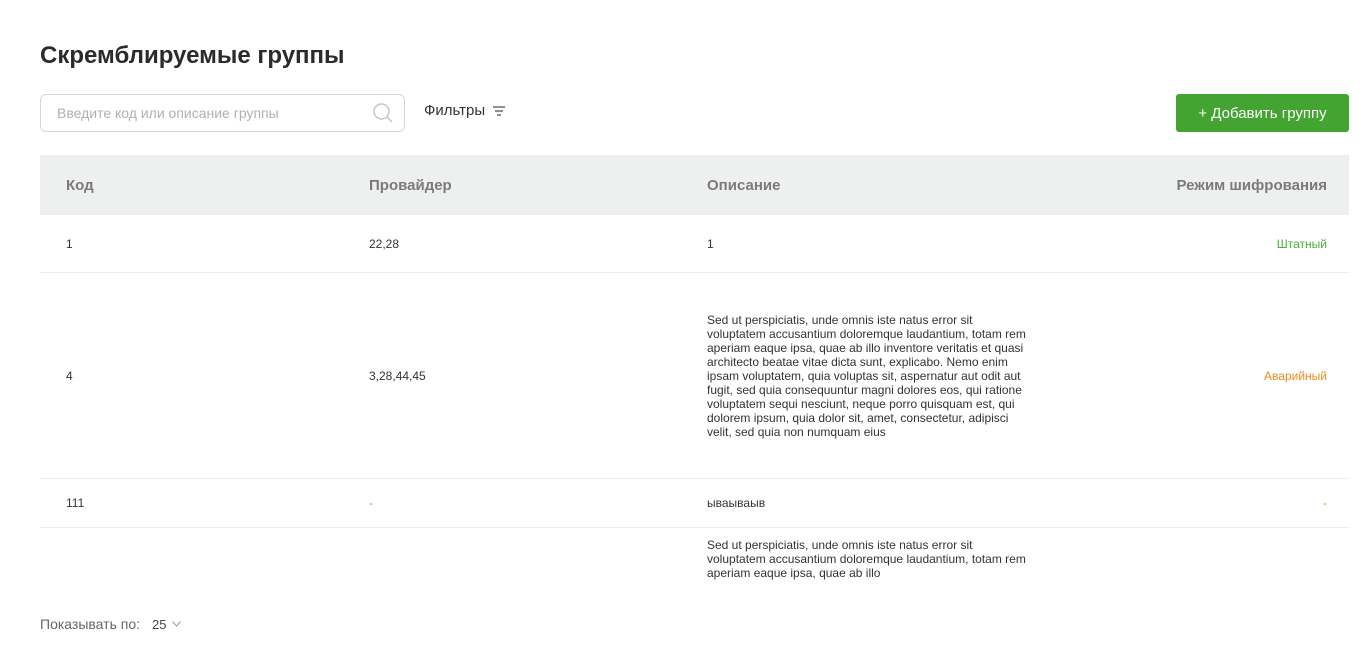  What do you see at coordinates (538, 185) in the screenshot?
I see `column-header-provider: Провайдер` at bounding box center [538, 185].